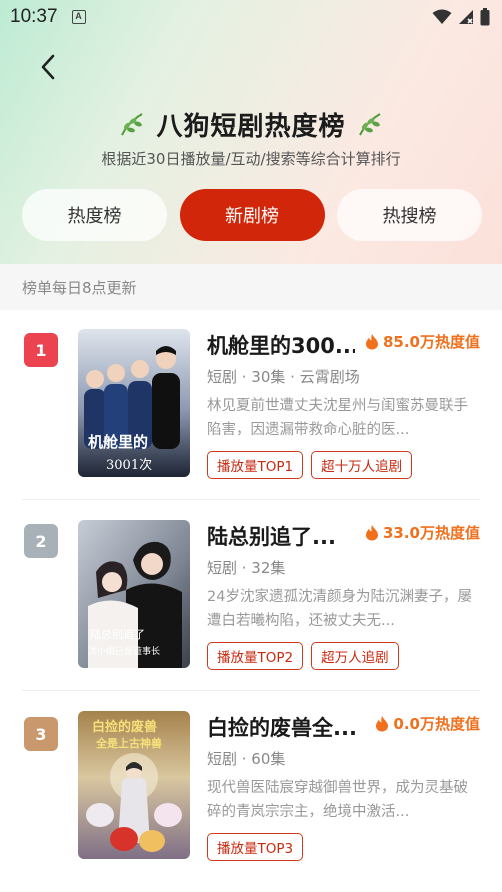  What do you see at coordinates (41, 541) in the screenshot?
I see `rank-badge: 2` at bounding box center [41, 541].